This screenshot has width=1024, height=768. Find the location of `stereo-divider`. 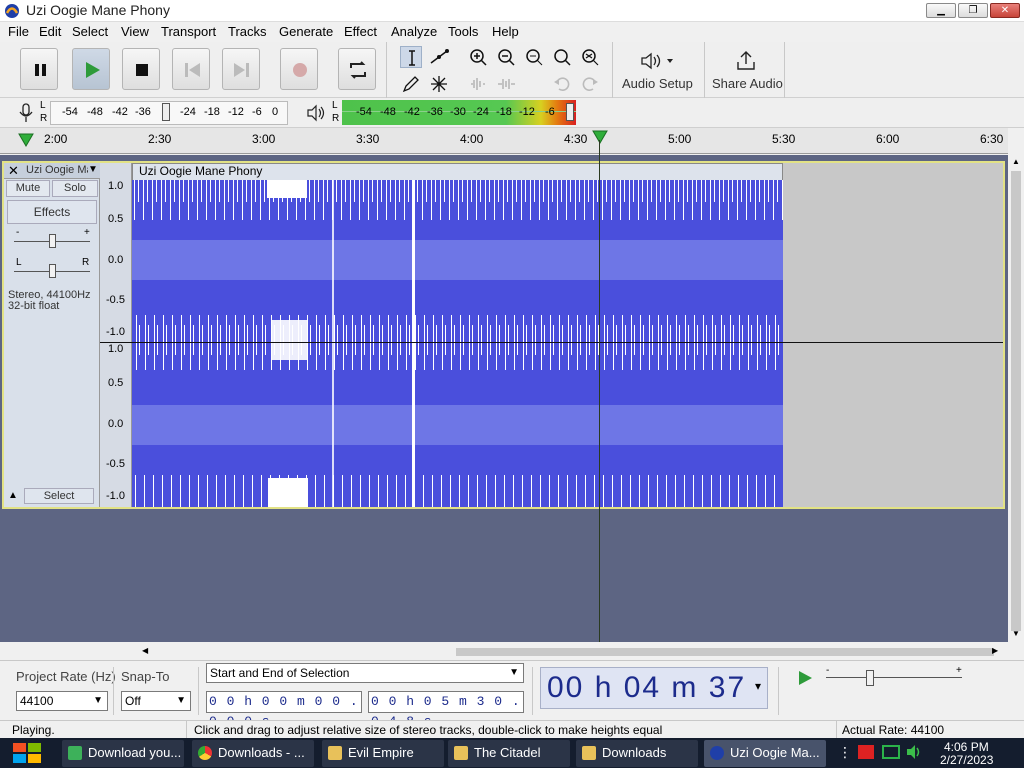

stereo-divider is located at coordinates (551, 342).